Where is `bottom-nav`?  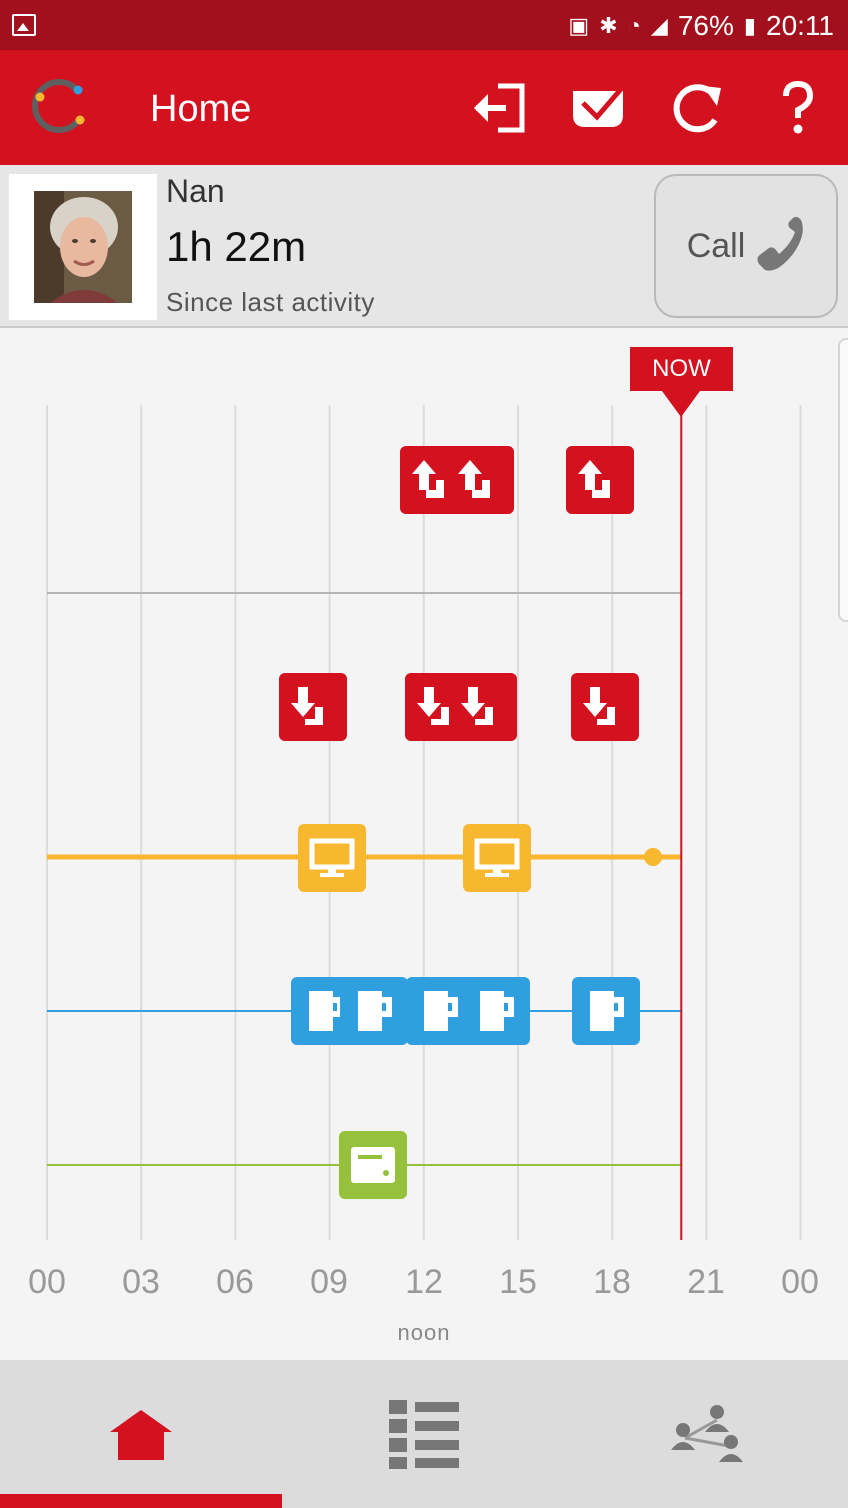
bottom-nav is located at coordinates (424, 1434).